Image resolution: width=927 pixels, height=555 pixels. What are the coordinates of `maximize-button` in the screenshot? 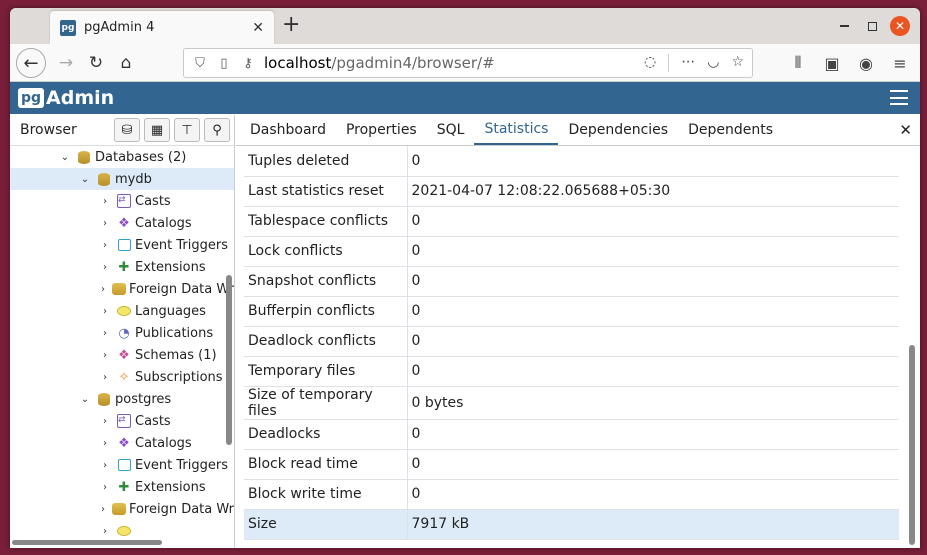 It's located at (872, 26).